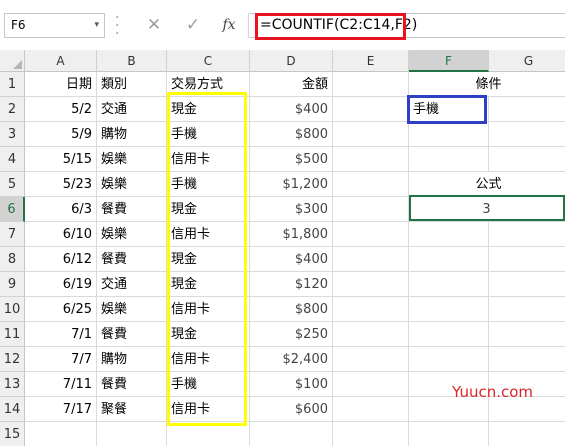 This screenshot has height=446, width=565. I want to click on cell-a8: 6/12, so click(61, 259).